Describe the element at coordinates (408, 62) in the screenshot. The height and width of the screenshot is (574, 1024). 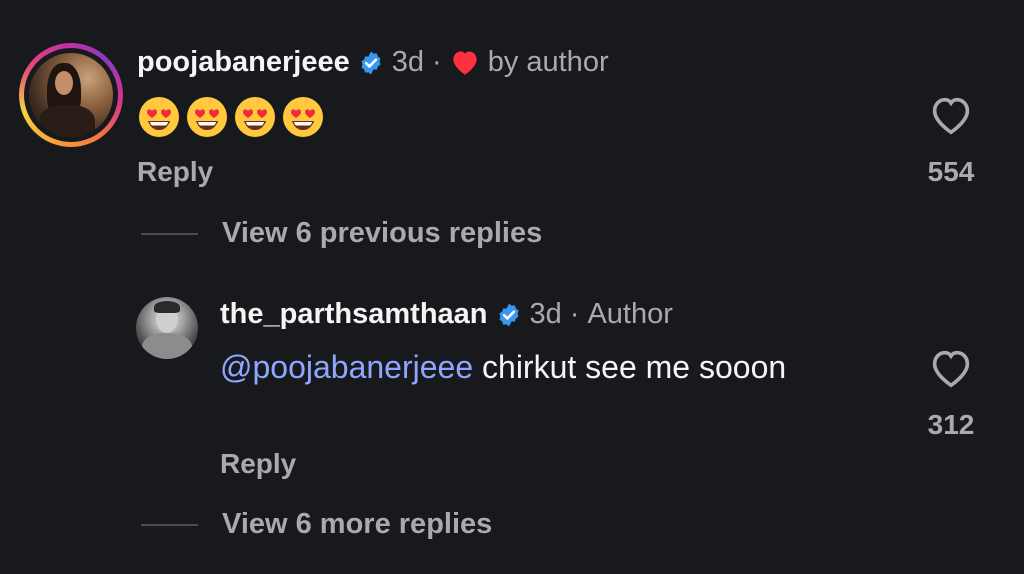
I see `comment-age: 3d` at that location.